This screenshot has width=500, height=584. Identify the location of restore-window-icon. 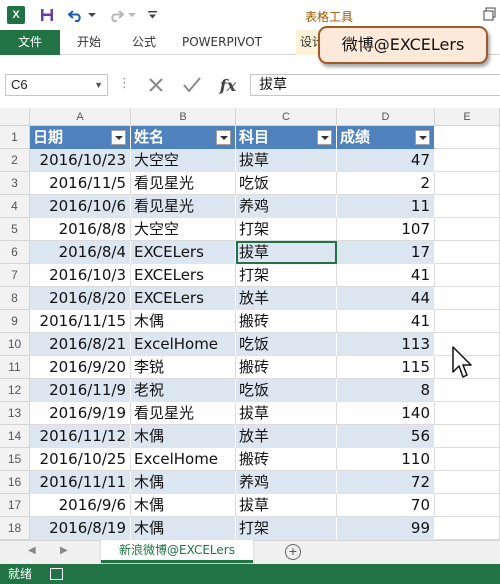
(490, 13).